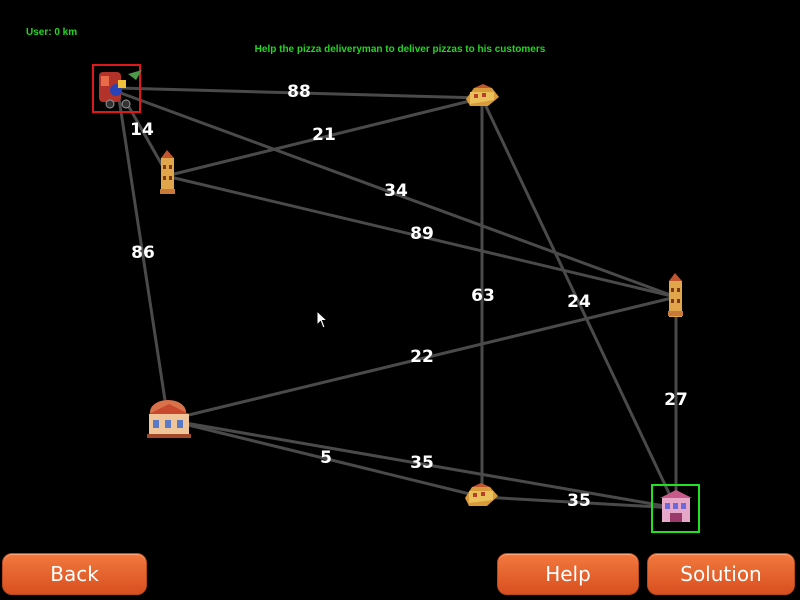  I want to click on help-button: Help, so click(568, 574).